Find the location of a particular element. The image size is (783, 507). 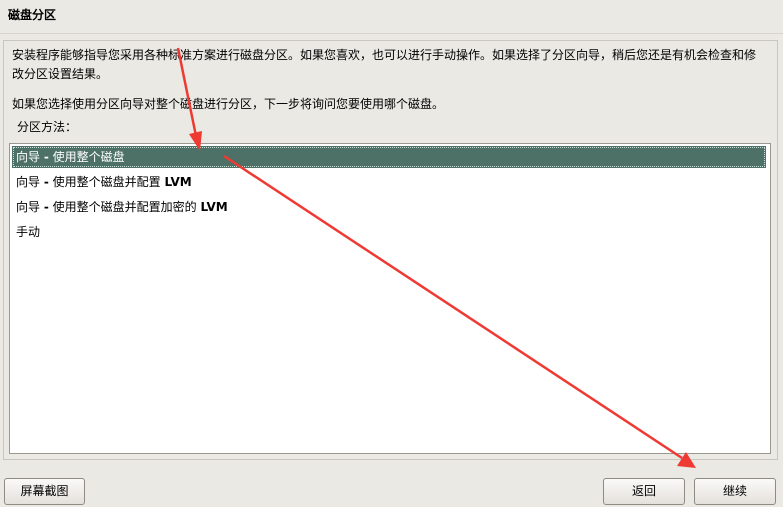

option-text: 使用整个磁盘并配置 is located at coordinates (106, 182).